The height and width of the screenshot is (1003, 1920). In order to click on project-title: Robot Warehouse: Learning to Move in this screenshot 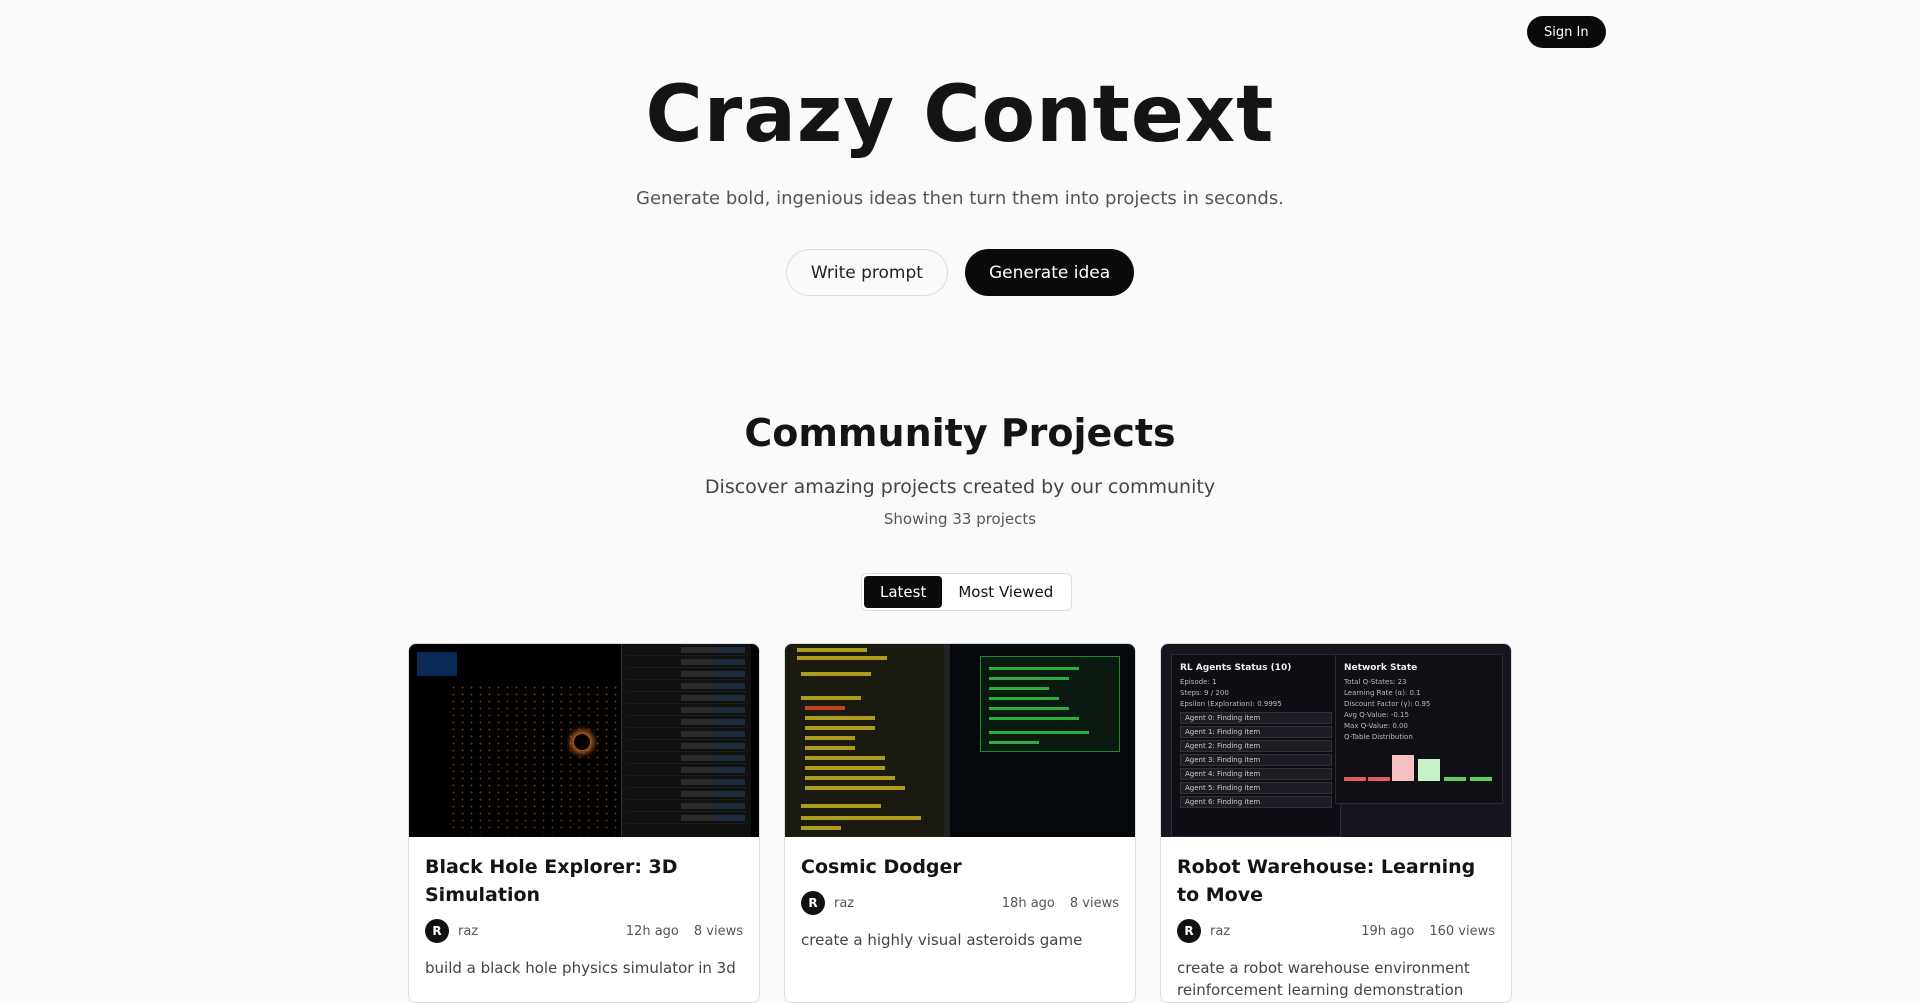, I will do `click(1336, 881)`.